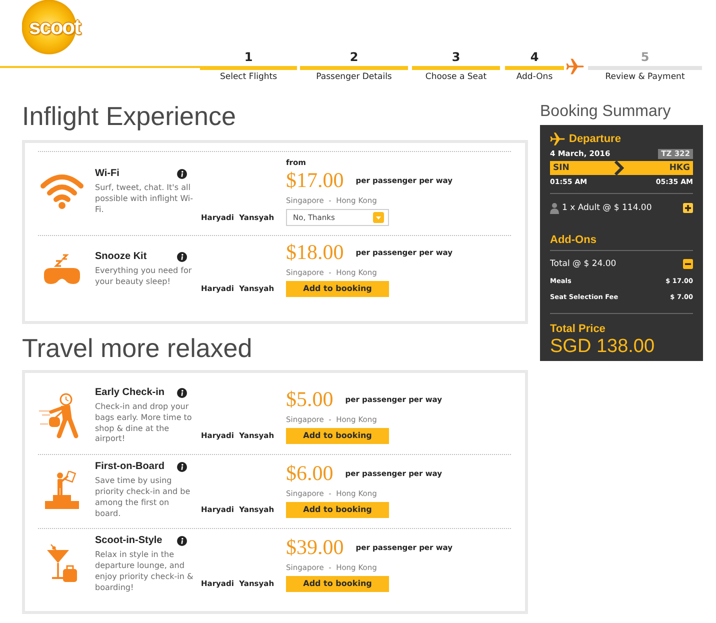  I want to click on addon-description: Save time by using priority check-in and be among the first on board., so click(143, 498).